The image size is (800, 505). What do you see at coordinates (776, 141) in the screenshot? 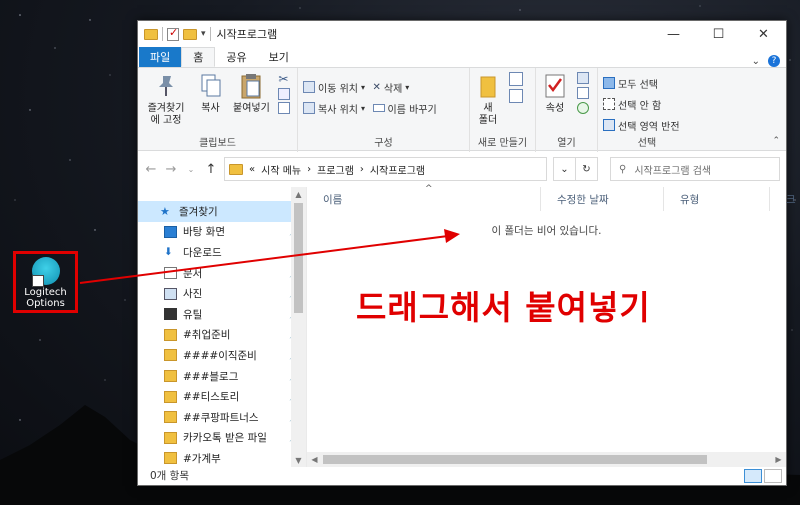
I see `collapse-ribbon-icon: ⌃` at bounding box center [776, 141].